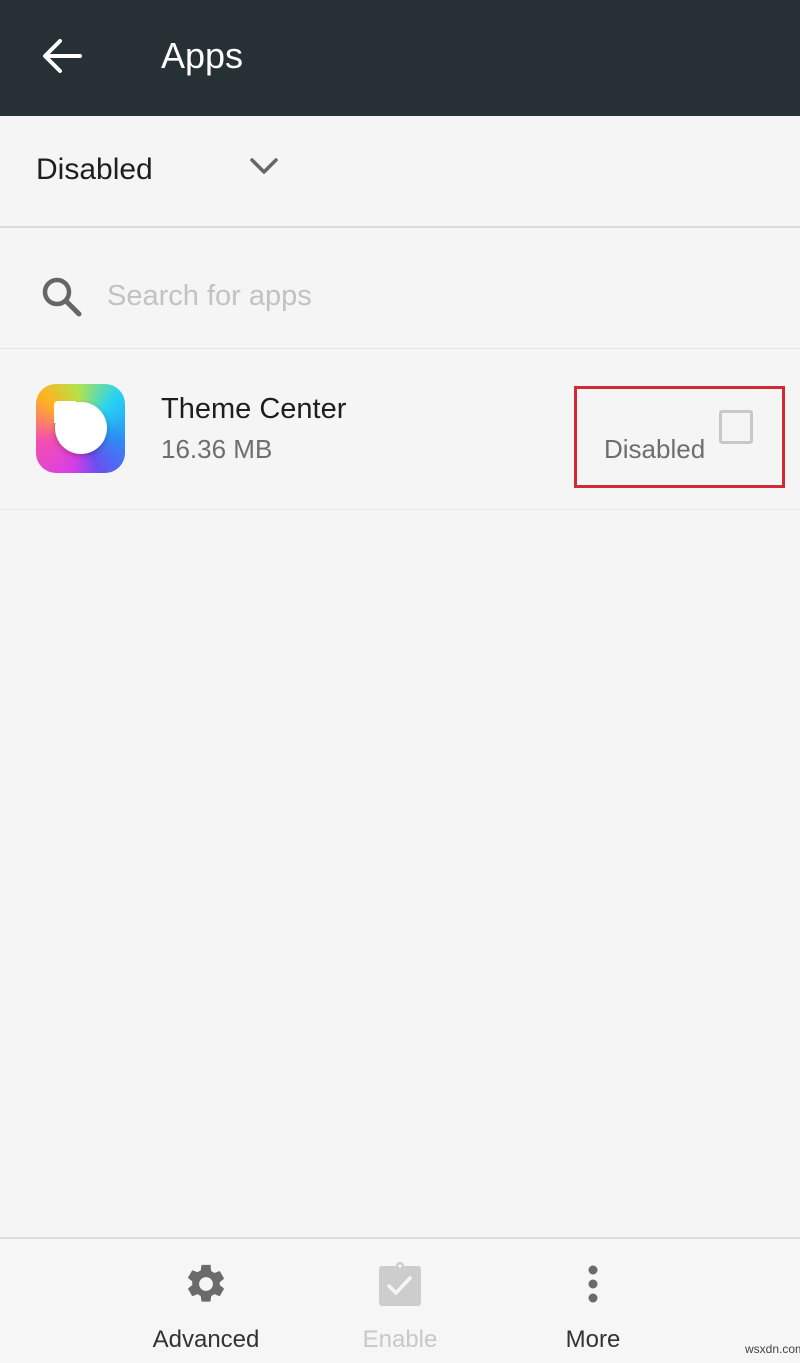 The height and width of the screenshot is (1363, 800). What do you see at coordinates (202, 55) in the screenshot?
I see `page-title: Apps` at bounding box center [202, 55].